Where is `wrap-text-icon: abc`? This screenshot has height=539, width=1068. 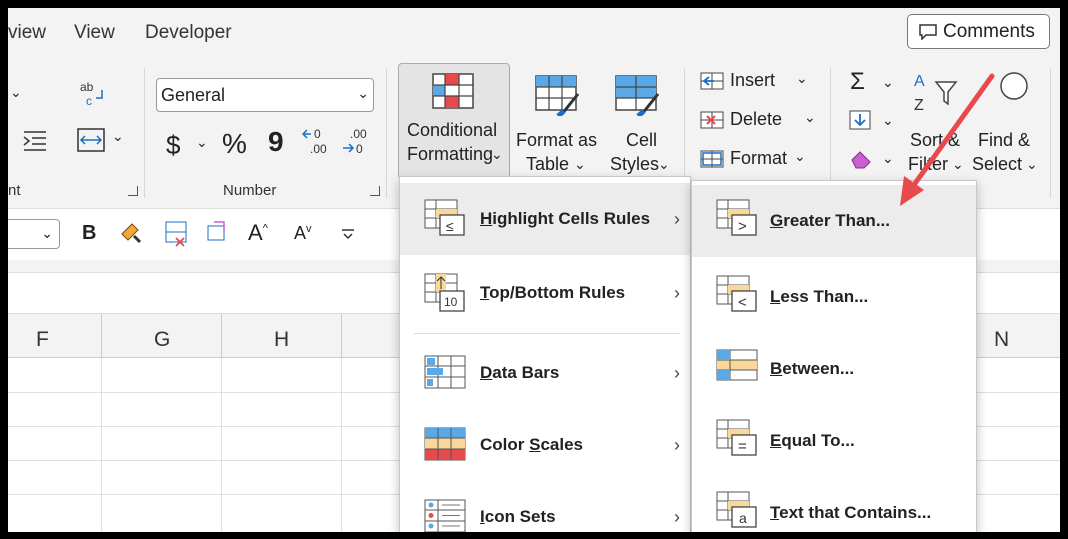 wrap-text-icon: abc is located at coordinates (92, 94).